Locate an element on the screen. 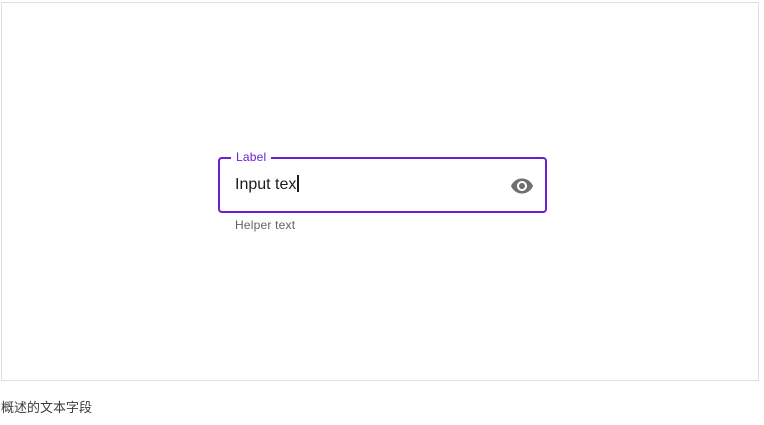 This screenshot has height=425, width=764. text-input: Input tex is located at coordinates (365, 185).